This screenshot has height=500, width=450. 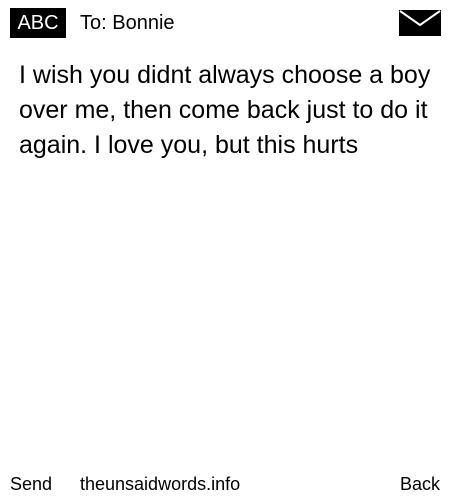 I want to click on input-mode-badge: ABC, so click(x=38, y=23).